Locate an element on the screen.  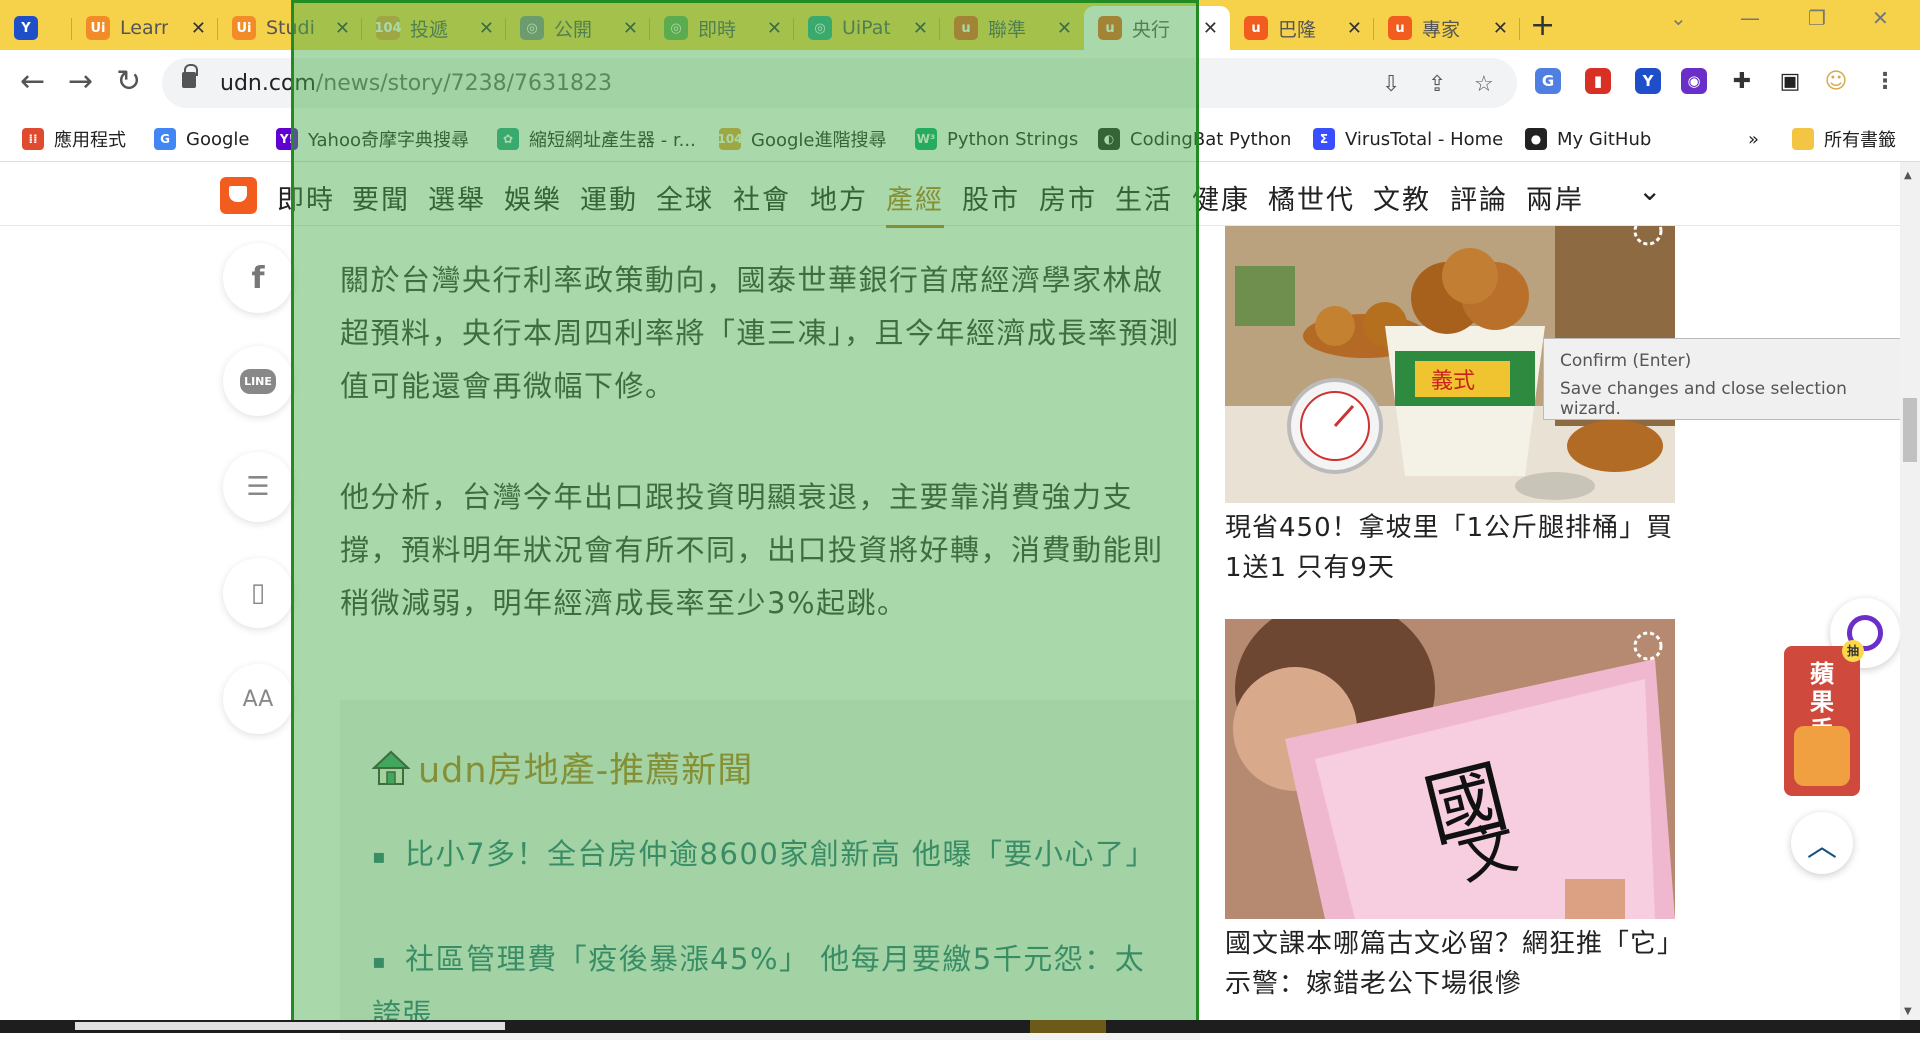
nav-more-chevron-icon: ⌄ is located at coordinates (1649, 190).